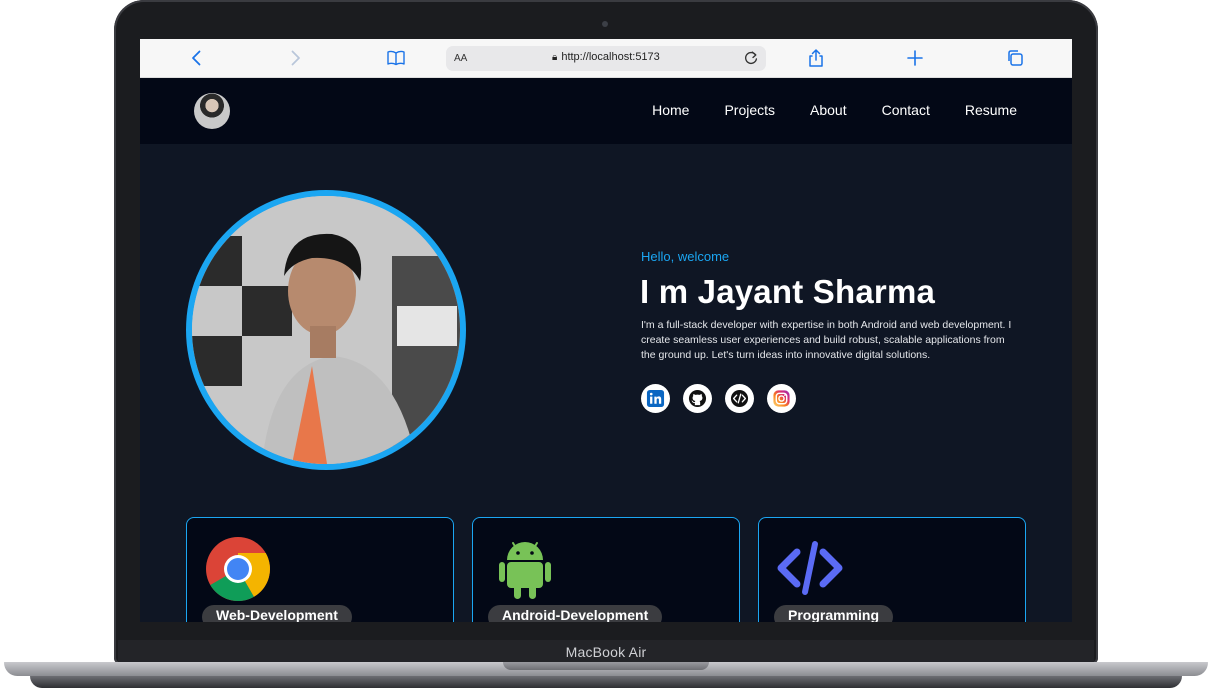 The width and height of the screenshot is (1212, 694). I want to click on profile-photo, so click(326, 330).